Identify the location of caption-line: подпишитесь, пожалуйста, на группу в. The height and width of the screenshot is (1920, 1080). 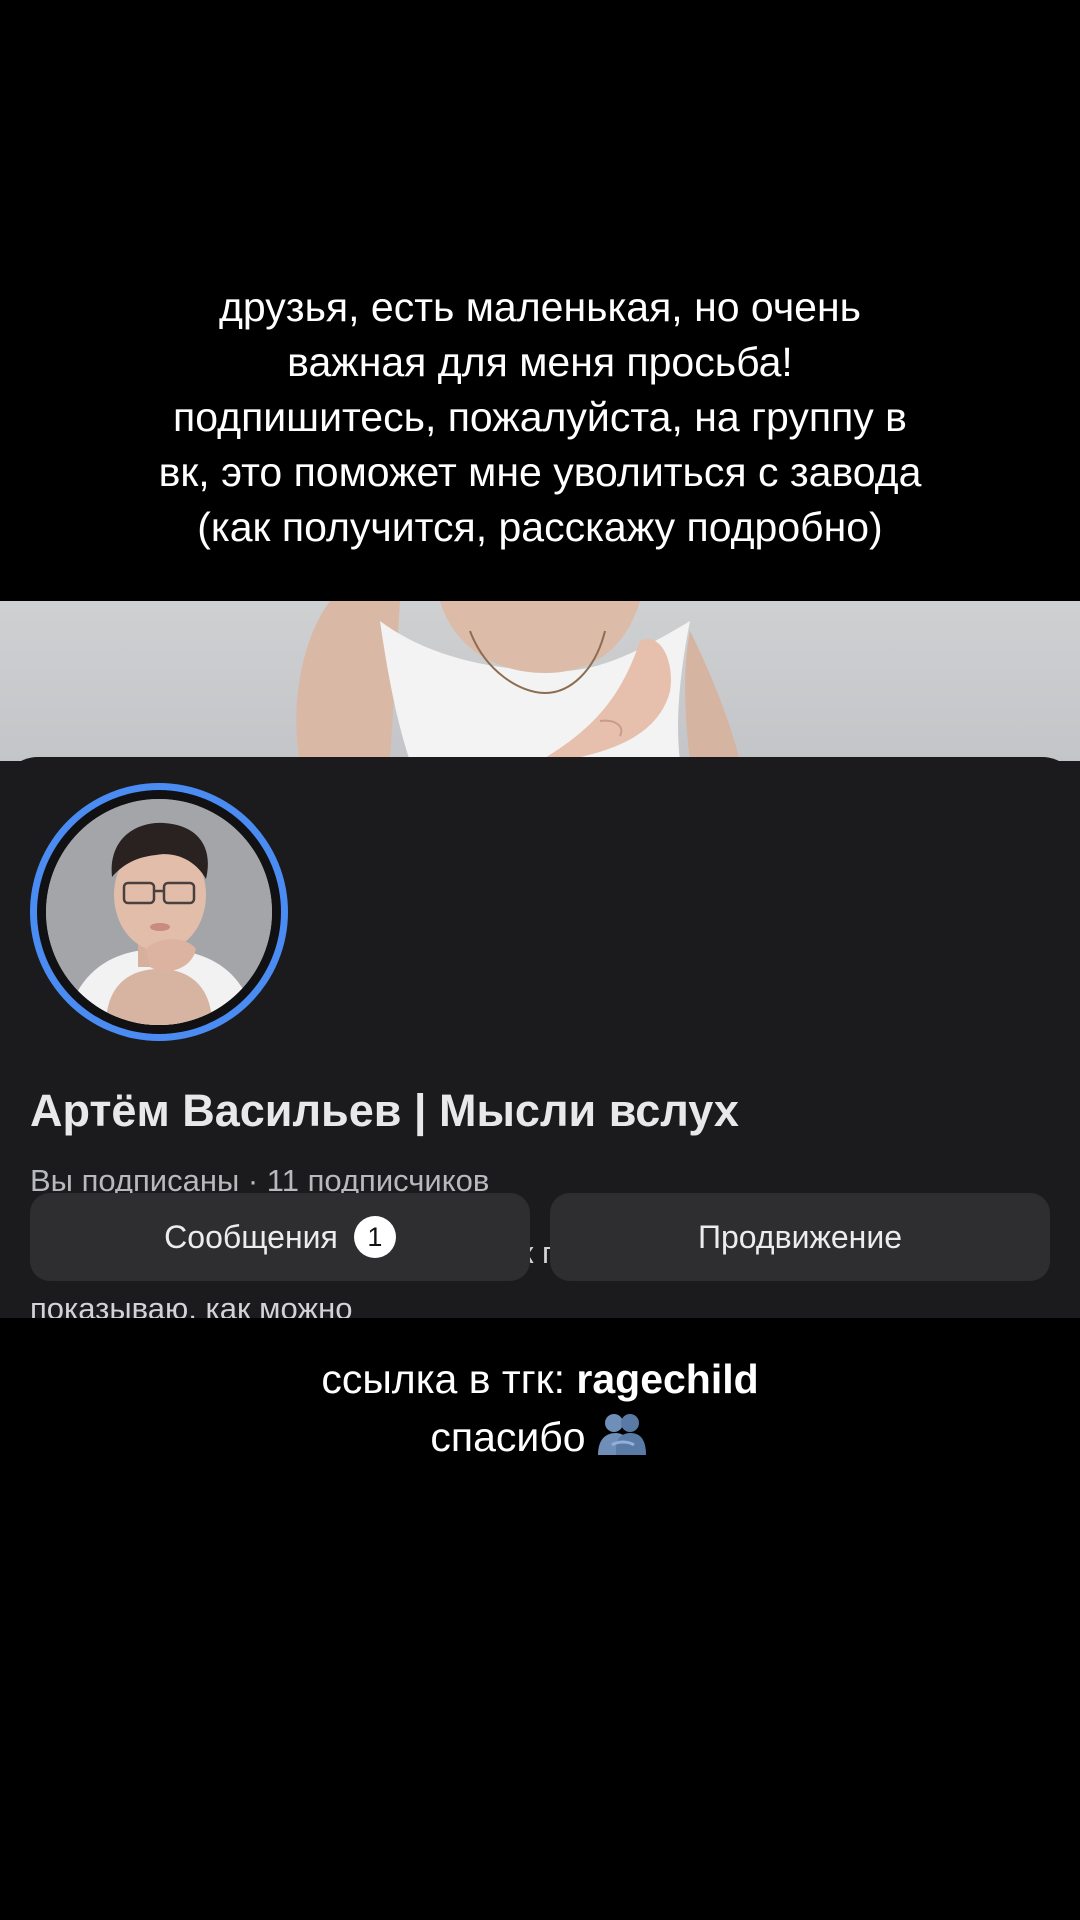
(540, 417).